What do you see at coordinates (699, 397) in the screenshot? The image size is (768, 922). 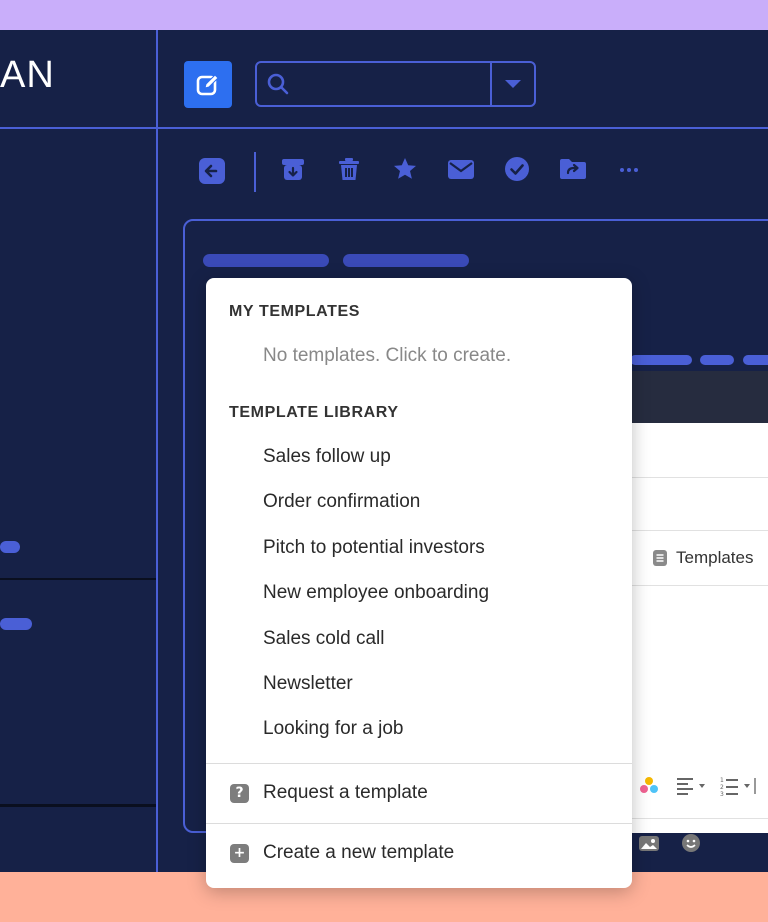 I see `editor-header-strip` at bounding box center [699, 397].